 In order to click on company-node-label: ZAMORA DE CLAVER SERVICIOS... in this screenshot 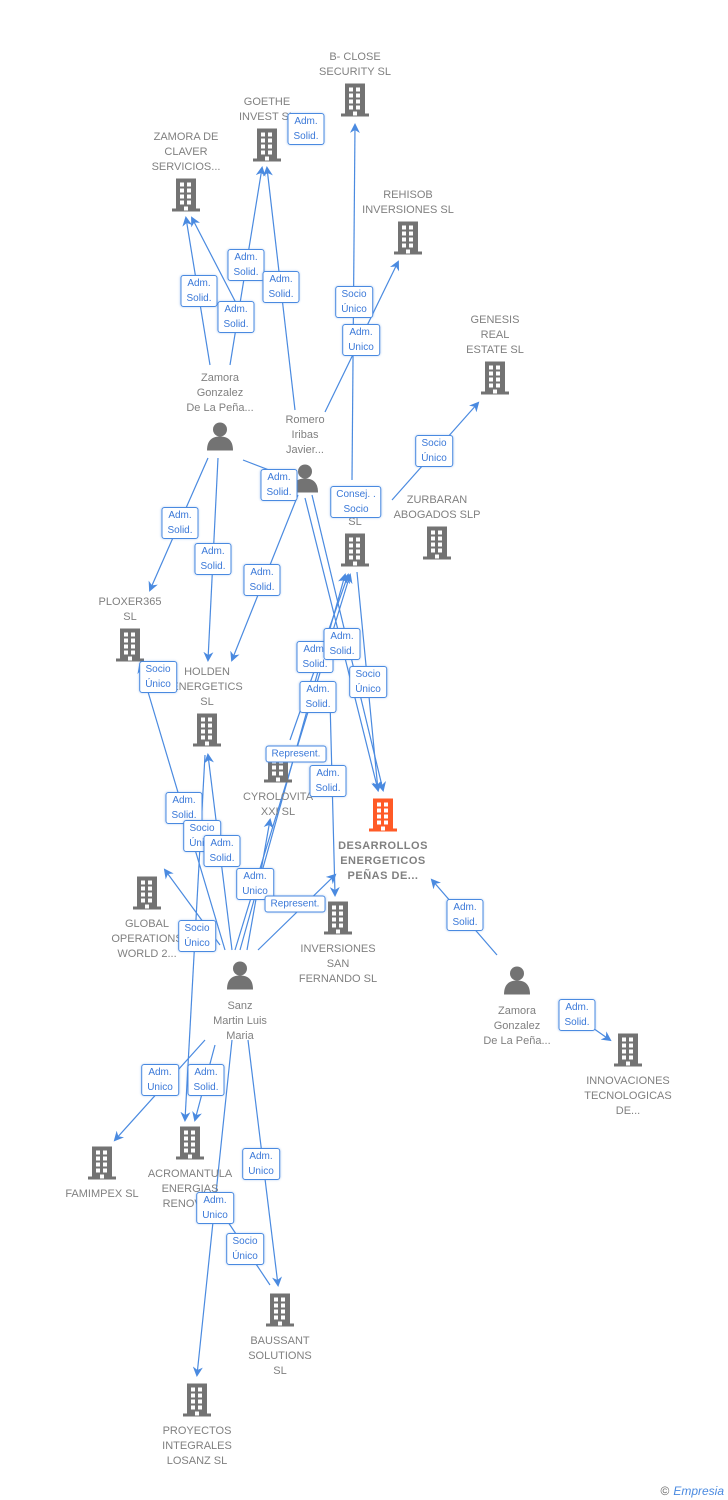, I will do `click(186, 152)`.